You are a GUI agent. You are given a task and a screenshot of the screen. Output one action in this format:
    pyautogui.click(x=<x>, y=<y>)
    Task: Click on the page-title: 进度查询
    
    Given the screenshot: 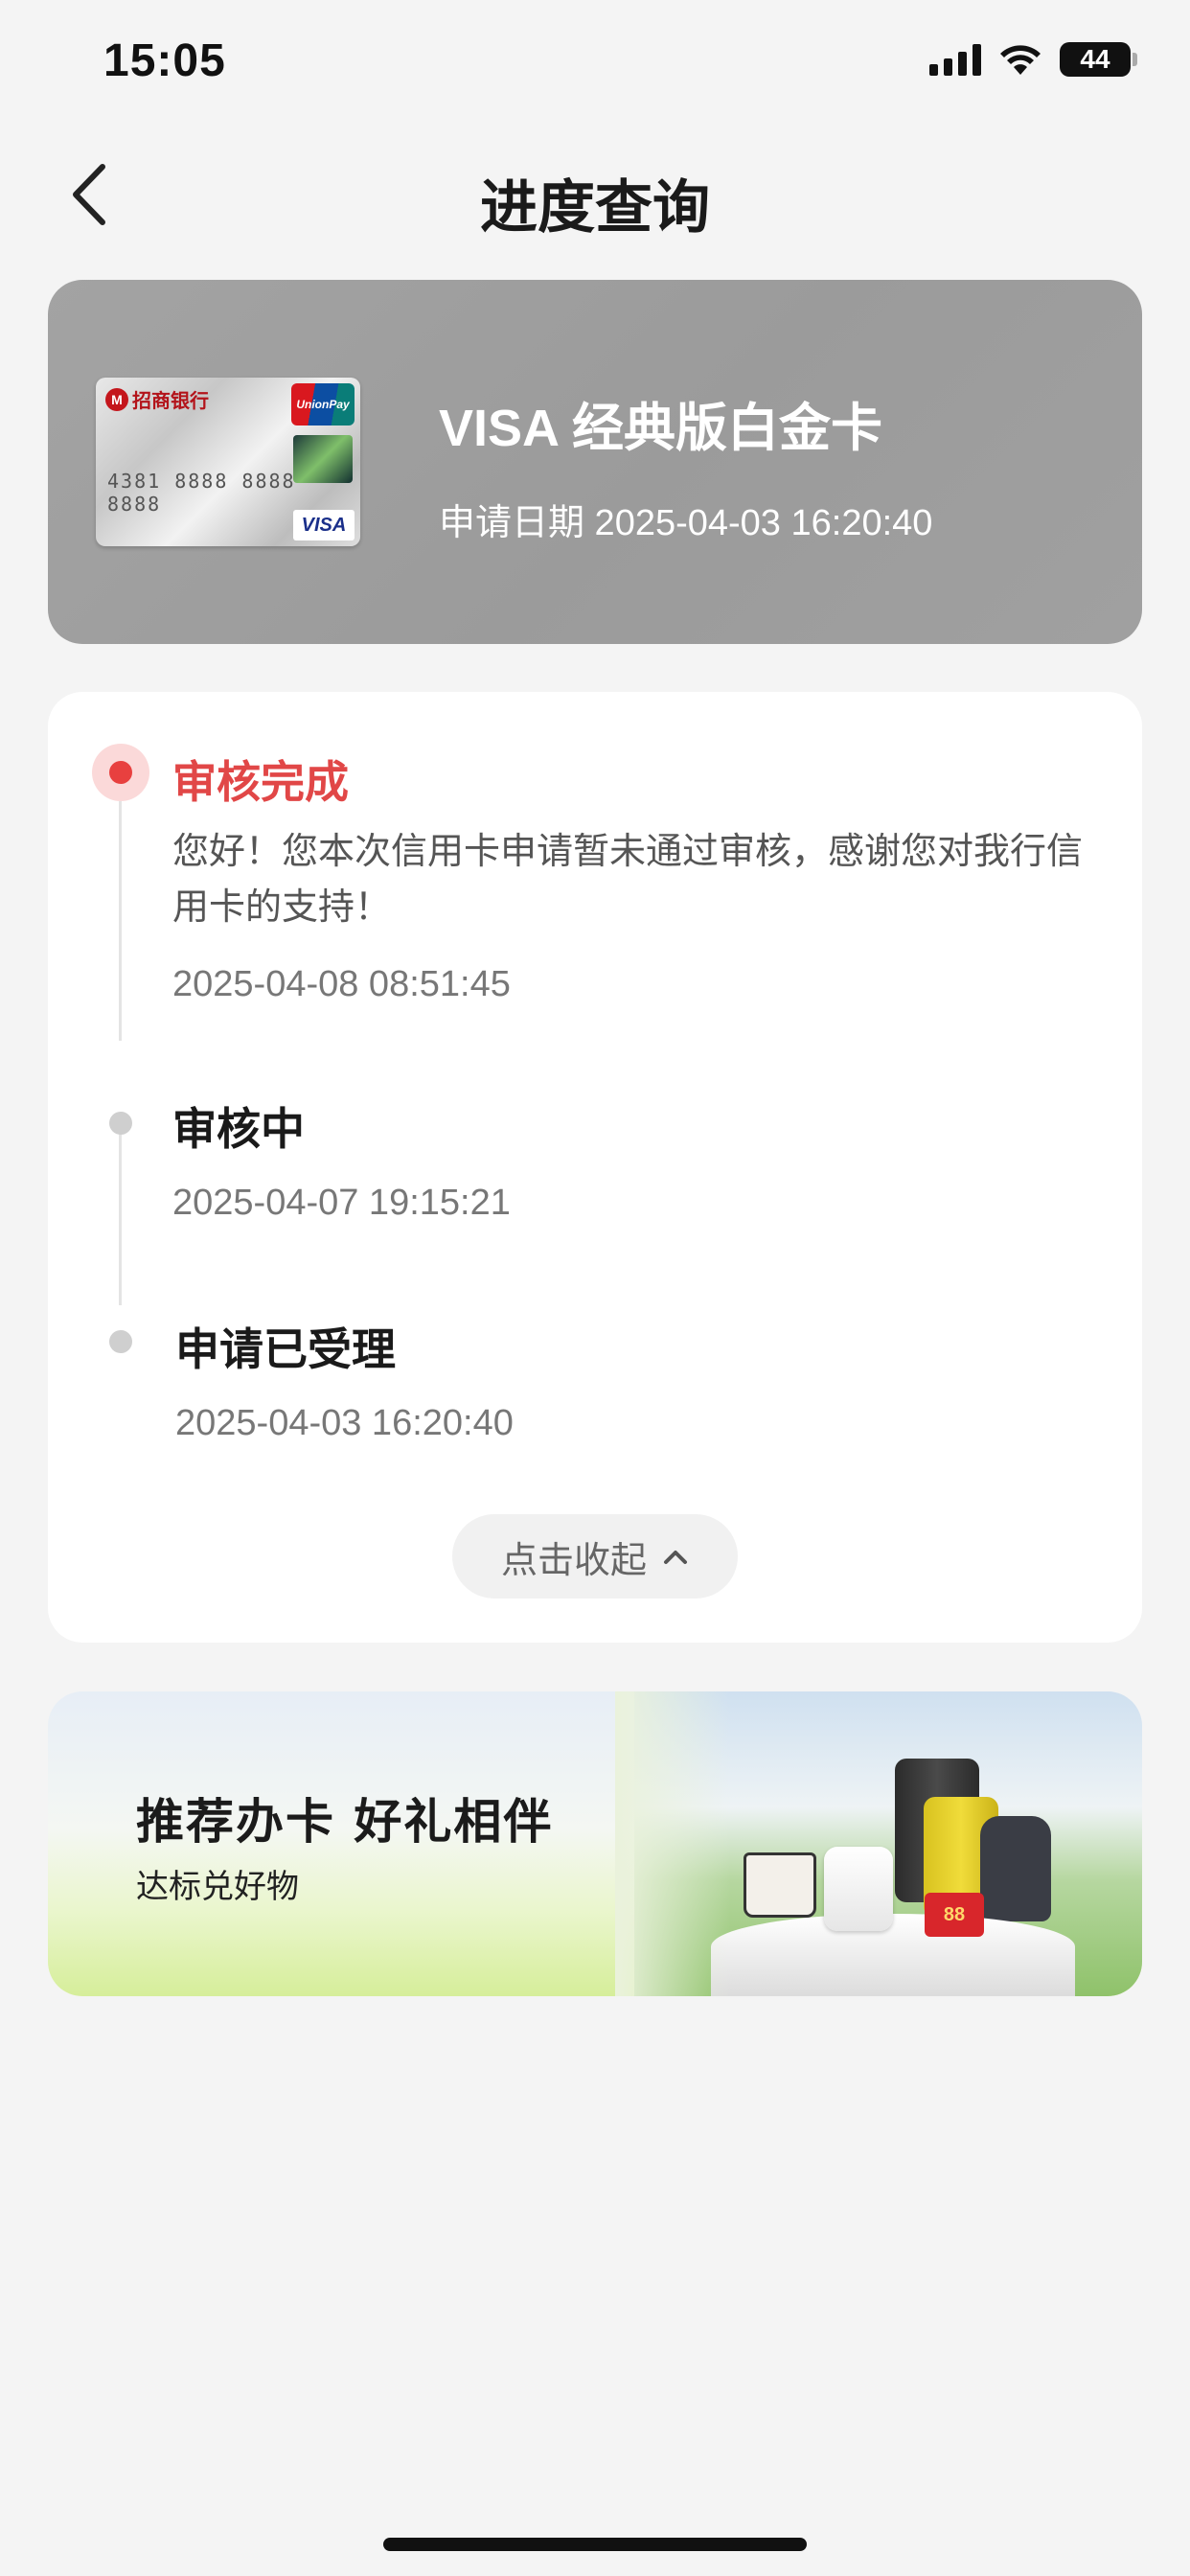 What is the action you would take?
    pyautogui.click(x=595, y=207)
    